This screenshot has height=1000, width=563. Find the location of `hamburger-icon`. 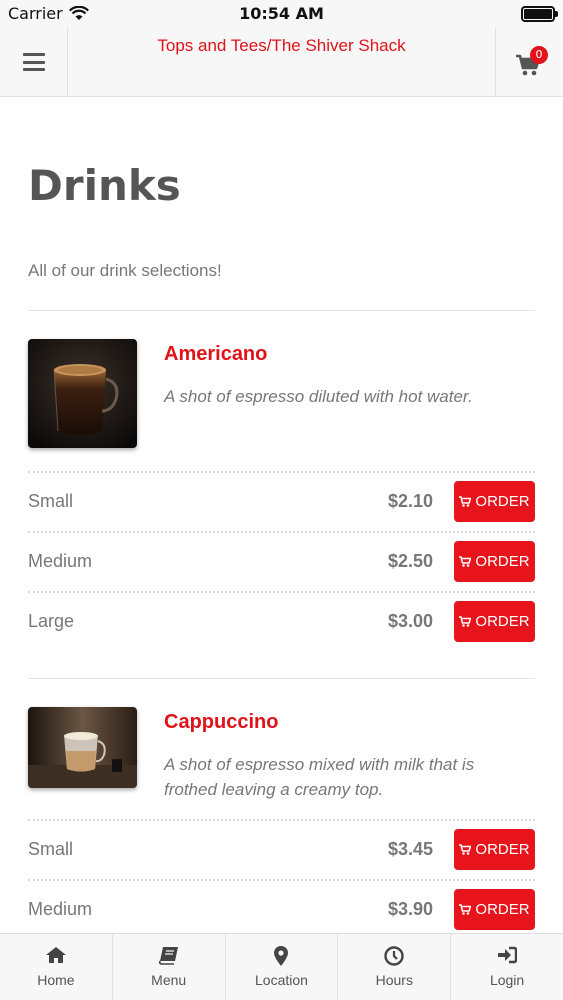

hamburger-icon is located at coordinates (33, 62).